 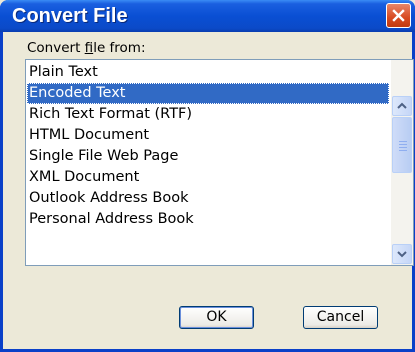 What do you see at coordinates (216, 317) in the screenshot?
I see `ok-button: OK` at bounding box center [216, 317].